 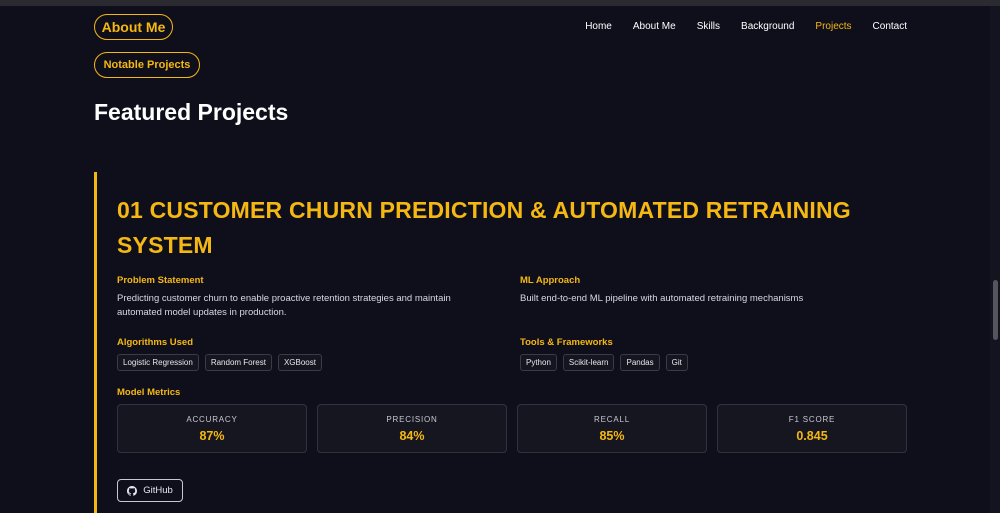 I want to click on metric-card-precision: PRECISION 84%, so click(x=412, y=428).